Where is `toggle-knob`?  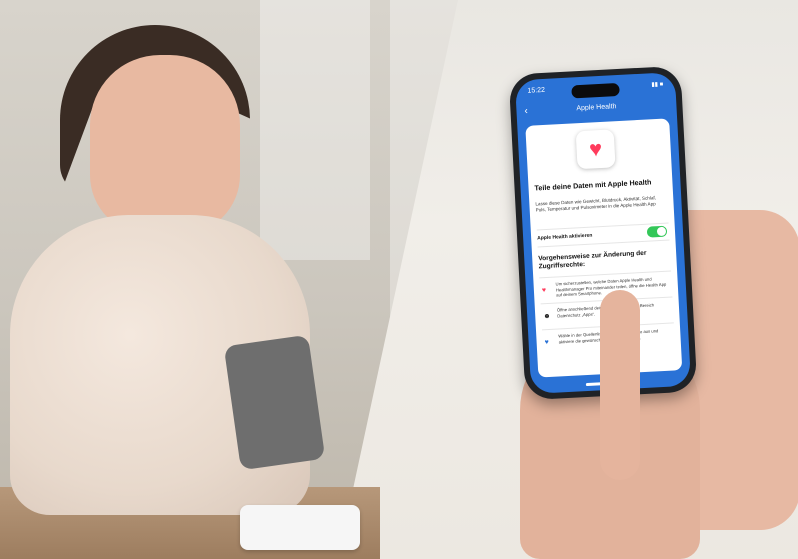
toggle-knob is located at coordinates (661, 231).